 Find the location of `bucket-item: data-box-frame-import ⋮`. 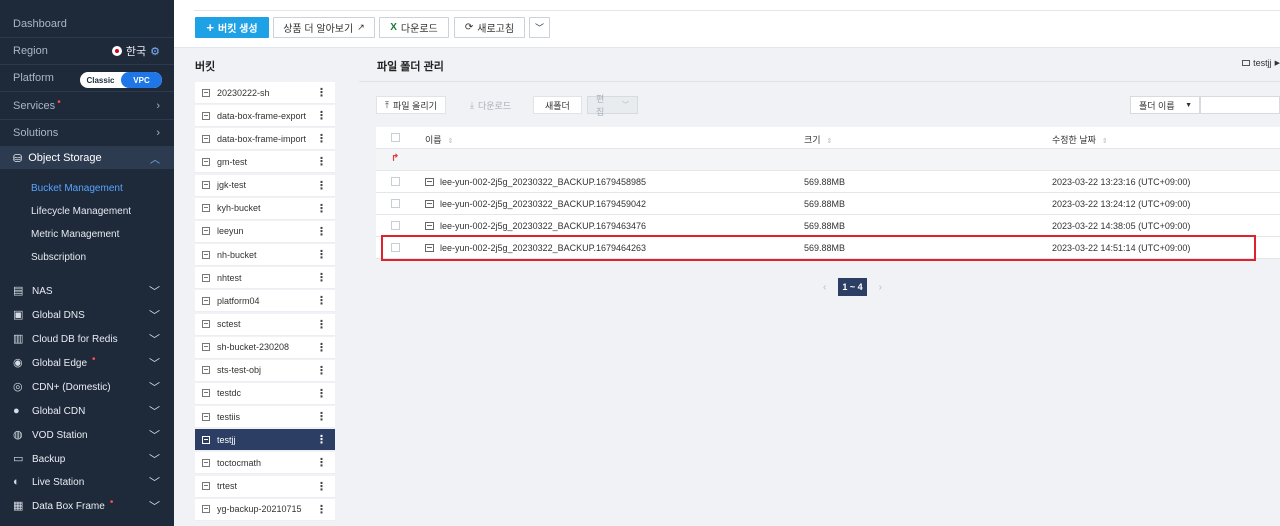

bucket-item: data-box-frame-import ⋮ is located at coordinates (265, 139).